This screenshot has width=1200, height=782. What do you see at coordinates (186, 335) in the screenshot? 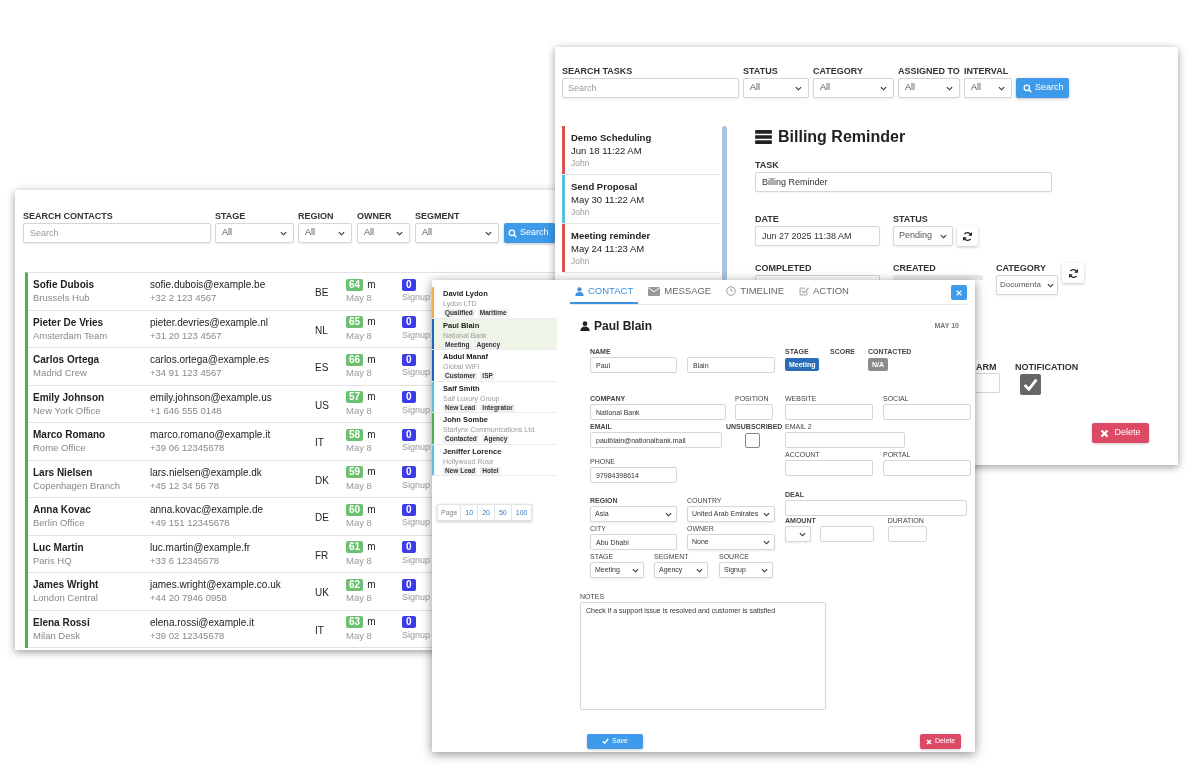
I see `contact-phone: +31 20 123 4567` at bounding box center [186, 335].